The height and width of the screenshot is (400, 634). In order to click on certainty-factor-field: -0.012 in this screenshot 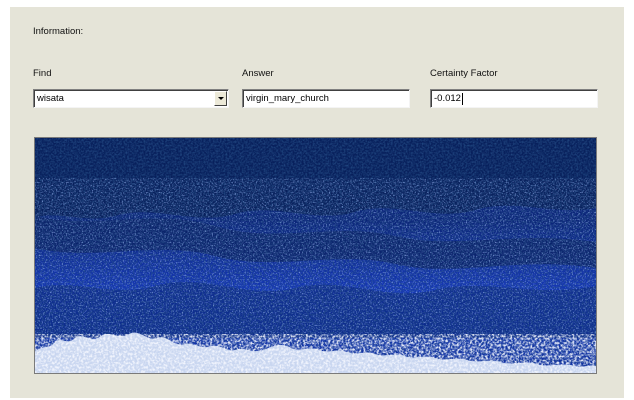, I will do `click(514, 98)`.